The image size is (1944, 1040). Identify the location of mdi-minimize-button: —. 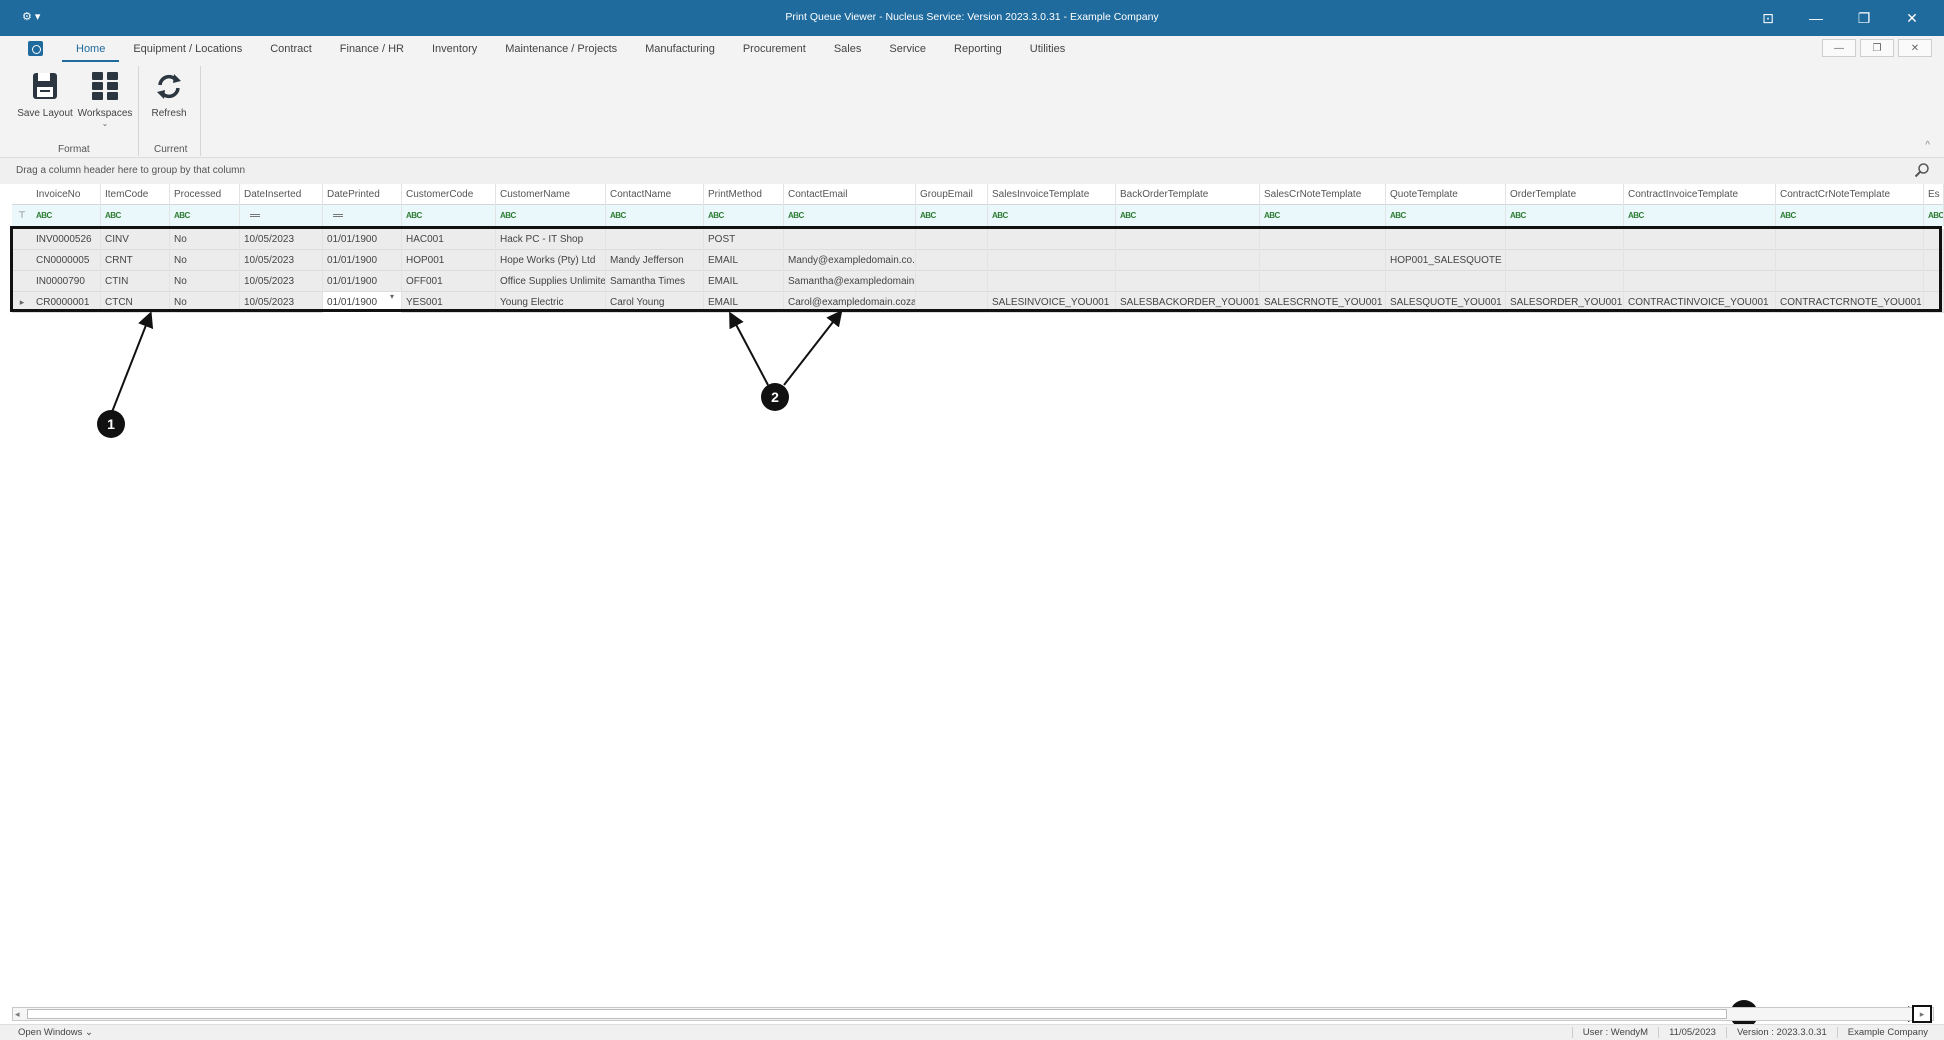
(1839, 48).